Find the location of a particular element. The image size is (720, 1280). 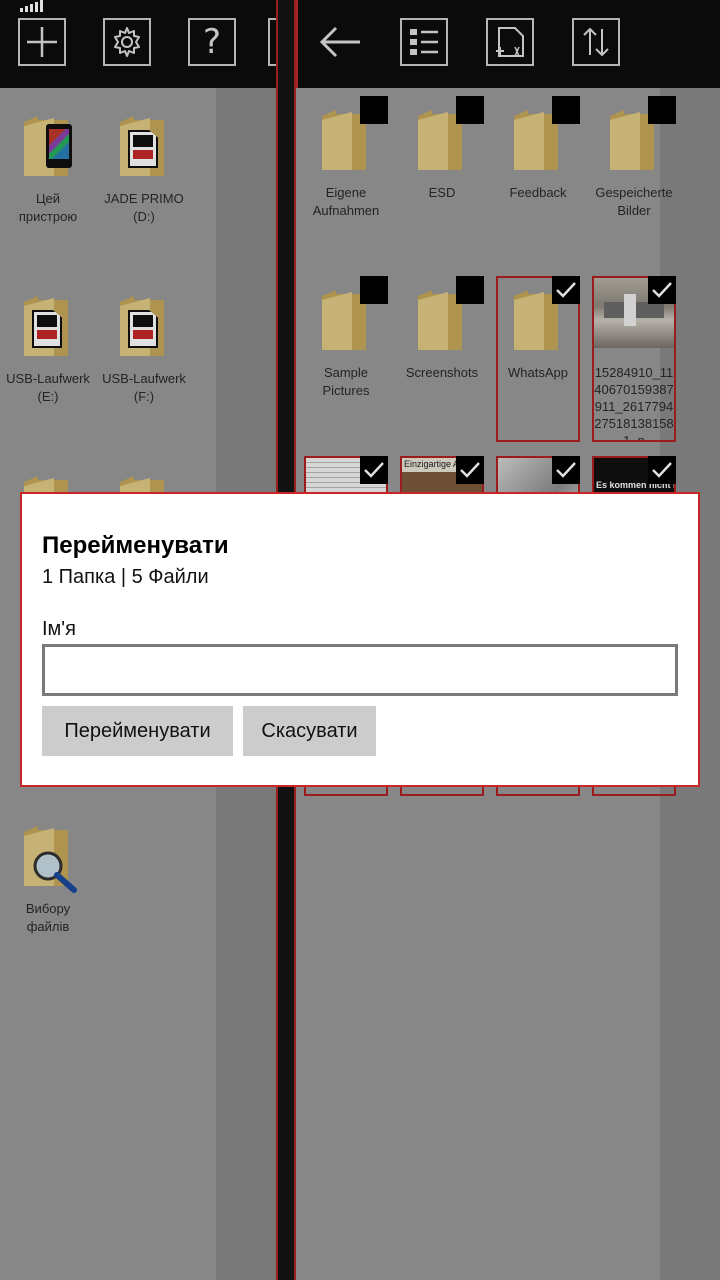

name-input is located at coordinates (360, 670).